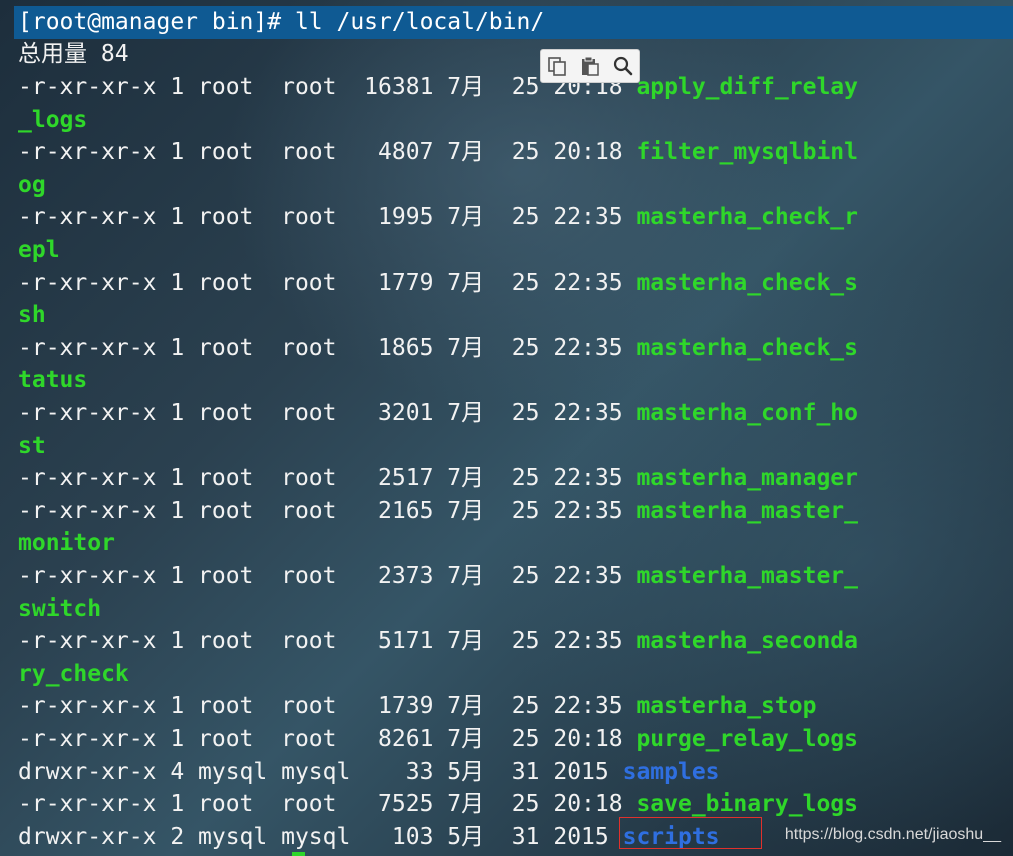 This screenshot has height=856, width=1013. I want to click on file-meta: -r-xr-xr-x 1 root root 1739 7月 25 22:35, so click(327, 706).